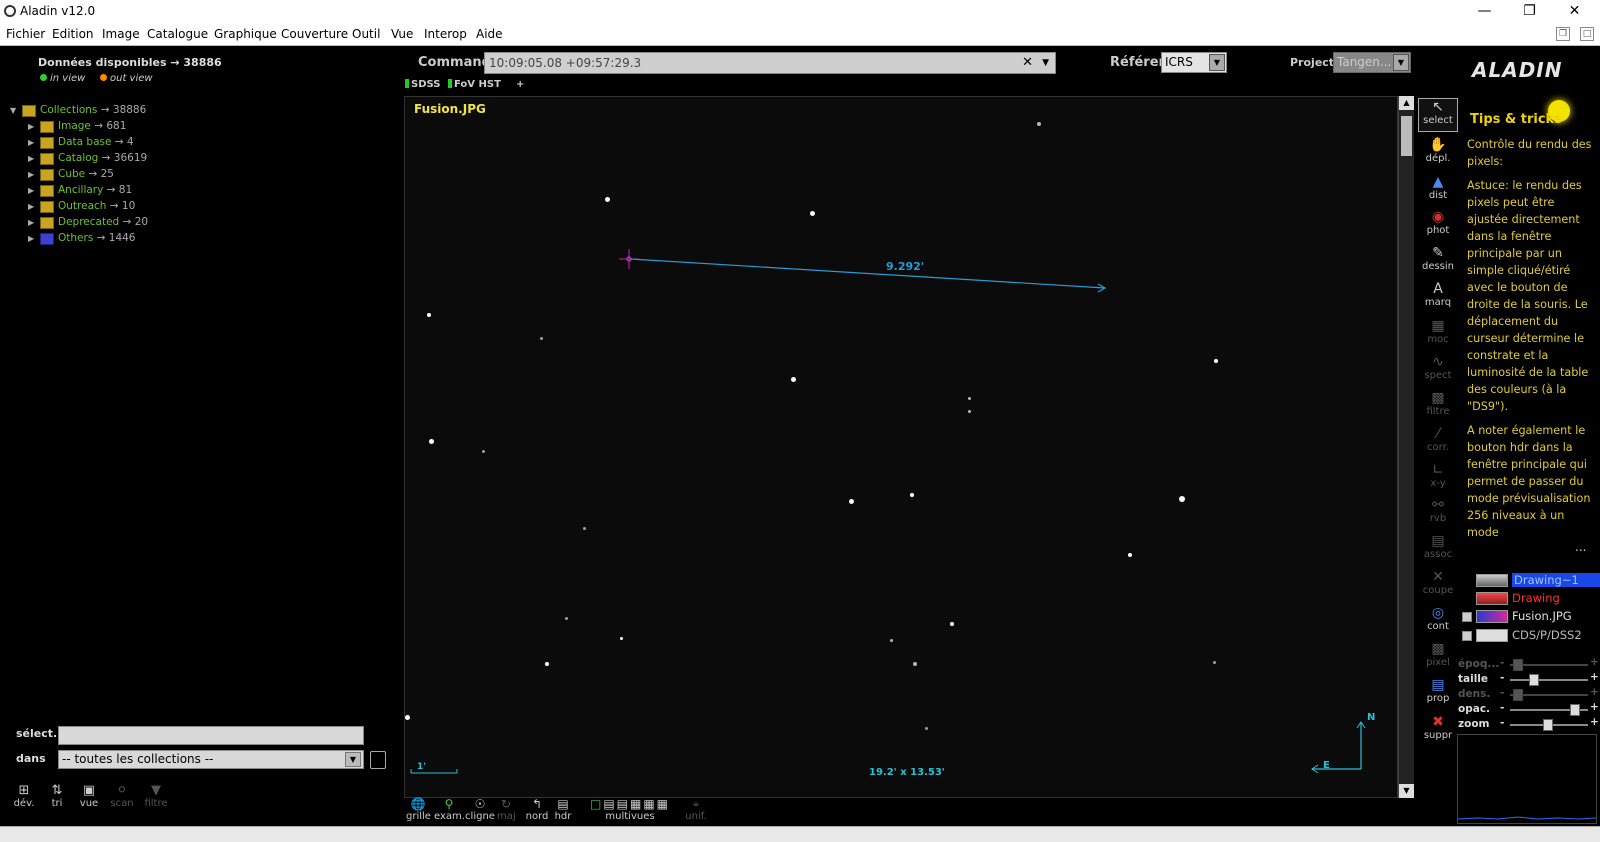 This screenshot has height=842, width=1600. What do you see at coordinates (89, 797) in the screenshot?
I see `view-button: ▣ vue` at bounding box center [89, 797].